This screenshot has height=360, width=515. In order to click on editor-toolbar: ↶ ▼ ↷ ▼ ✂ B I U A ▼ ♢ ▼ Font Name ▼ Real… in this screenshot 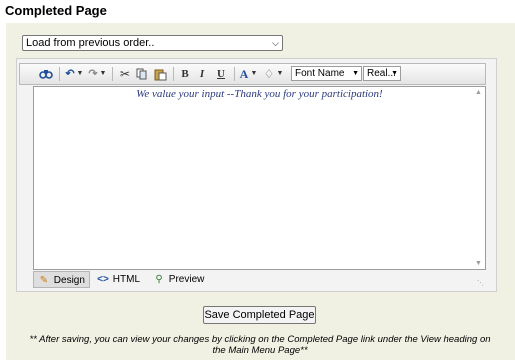, I will do `click(252, 74)`.